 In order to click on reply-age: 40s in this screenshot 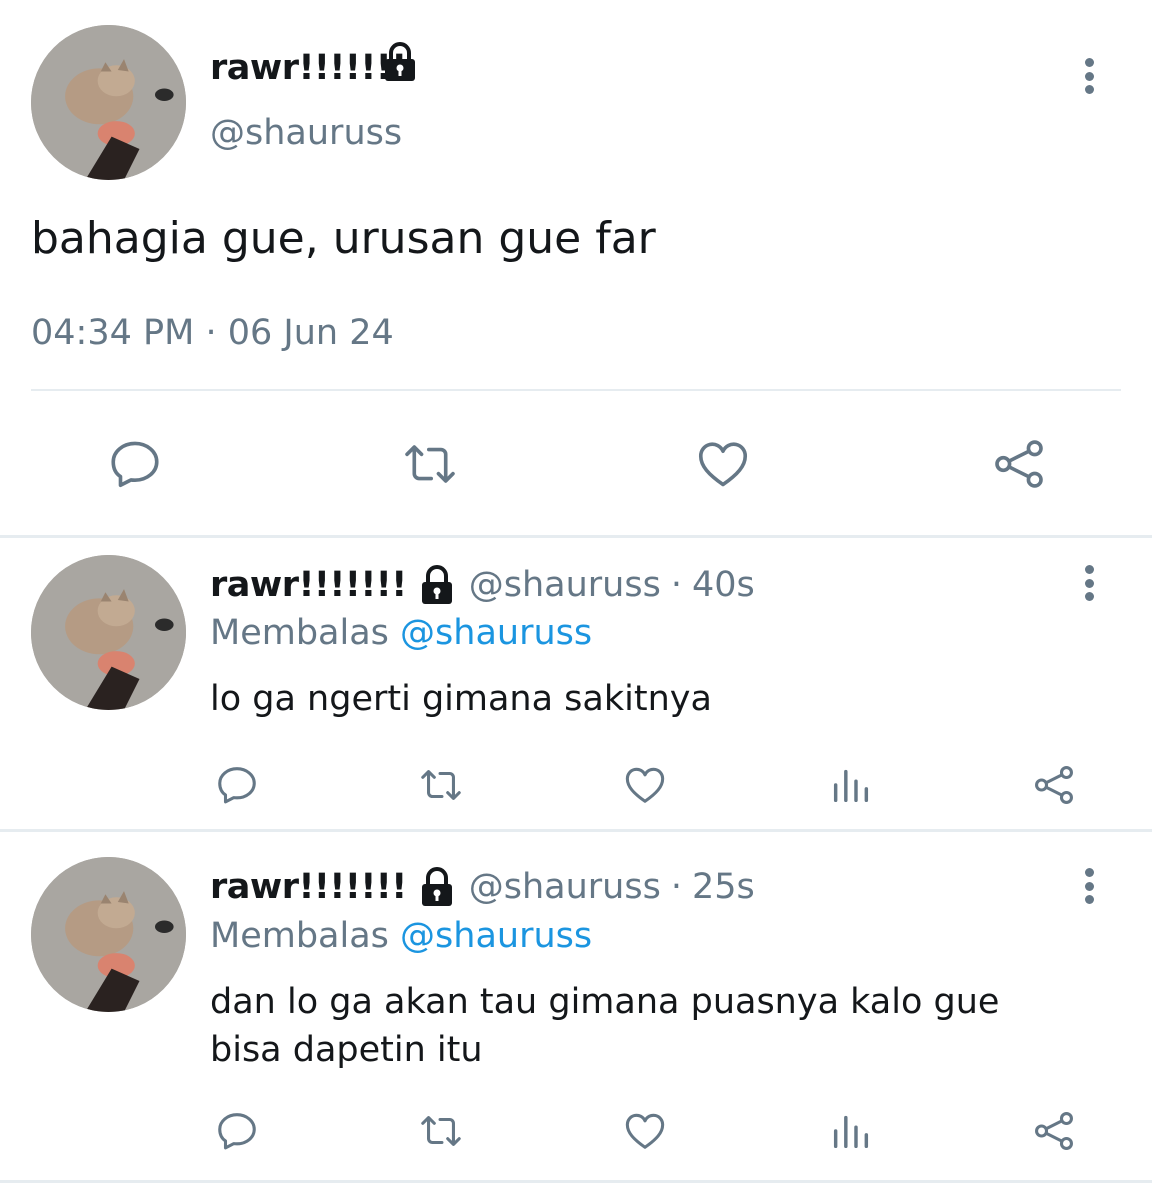, I will do `click(723, 585)`.